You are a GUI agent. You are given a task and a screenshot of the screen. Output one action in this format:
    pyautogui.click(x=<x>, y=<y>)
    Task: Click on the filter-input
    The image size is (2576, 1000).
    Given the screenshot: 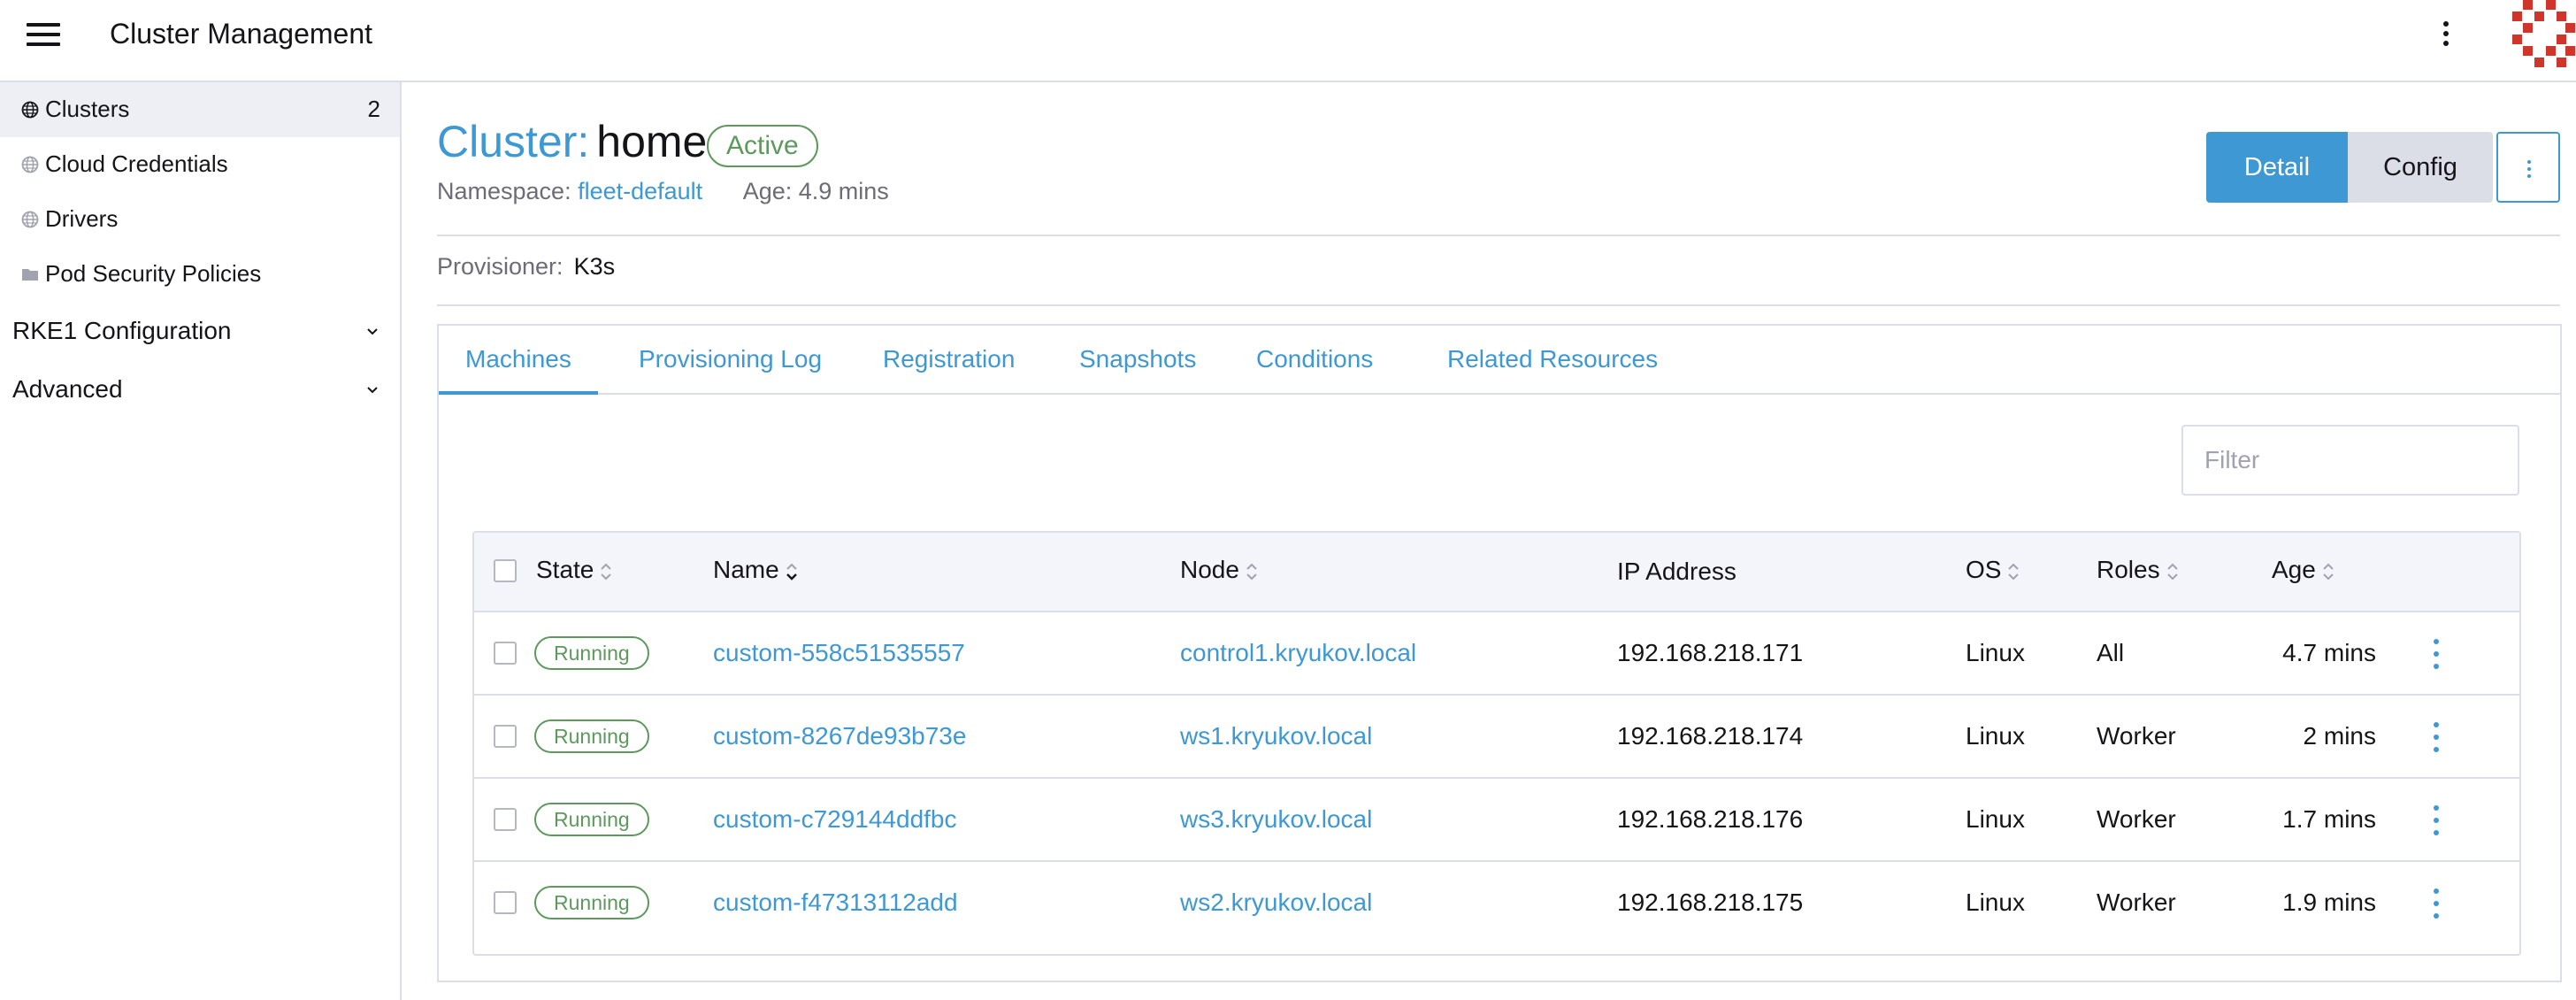 What is the action you would take?
    pyautogui.click(x=2350, y=460)
    